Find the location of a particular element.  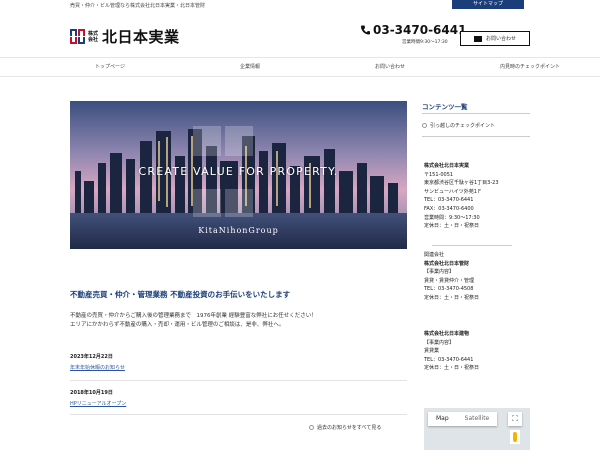

news-date: 2023年12月22日 is located at coordinates (91, 357).